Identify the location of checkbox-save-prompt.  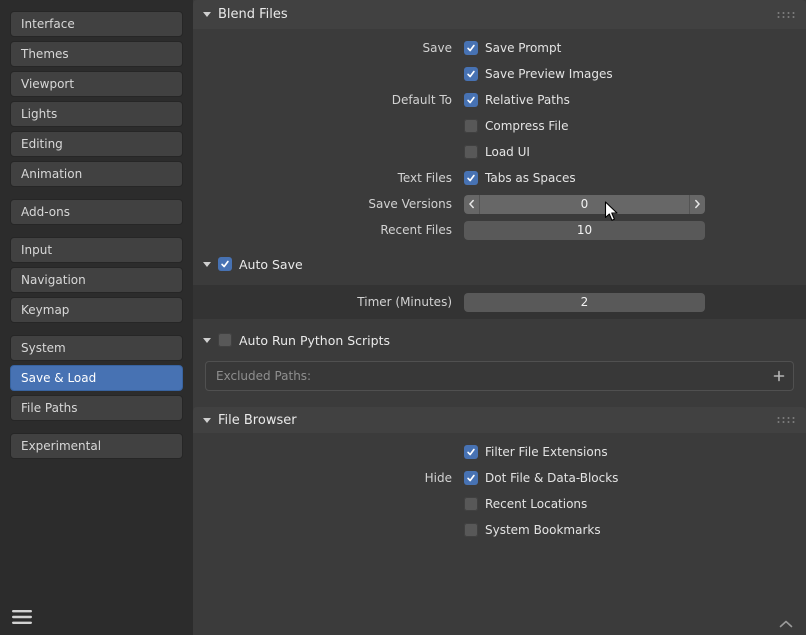
(471, 48).